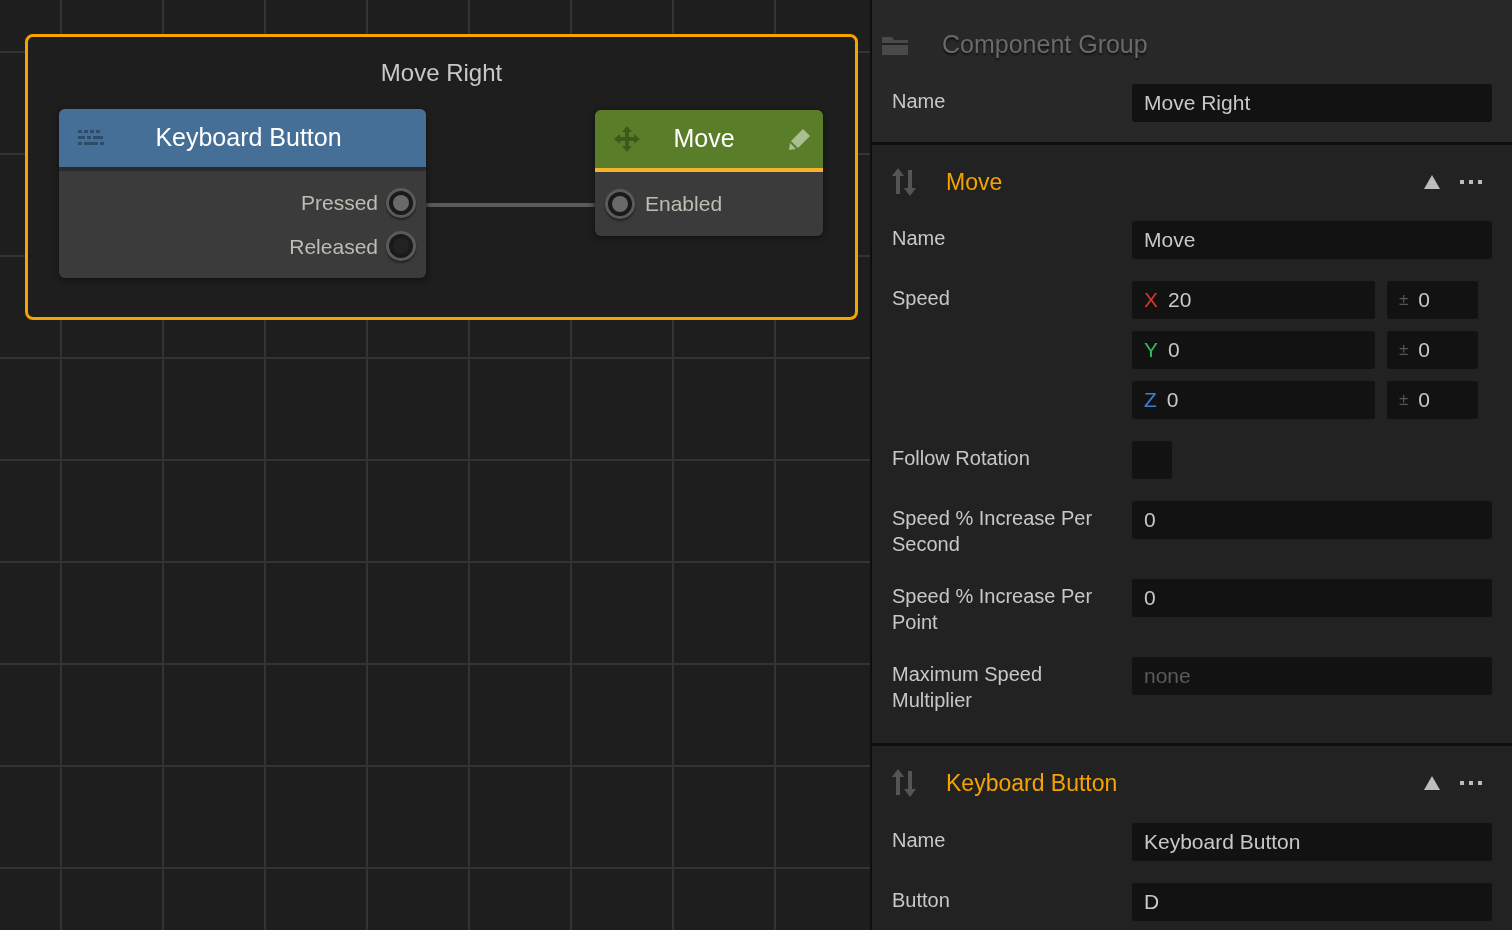 The width and height of the screenshot is (1512, 930). Describe the element at coordinates (441, 73) in the screenshot. I see `group-title: Move Right` at that location.